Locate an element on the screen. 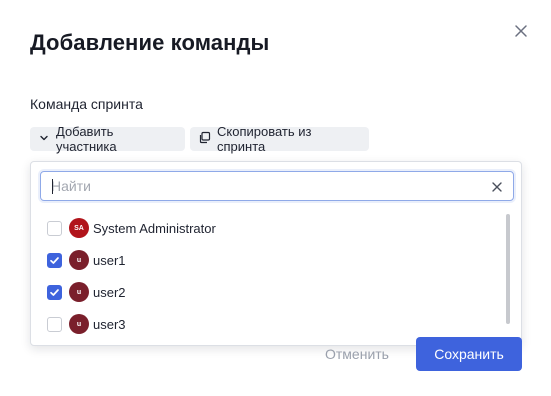 This screenshot has width=551, height=396. user-option: SA System Administrator is located at coordinates (131, 228).